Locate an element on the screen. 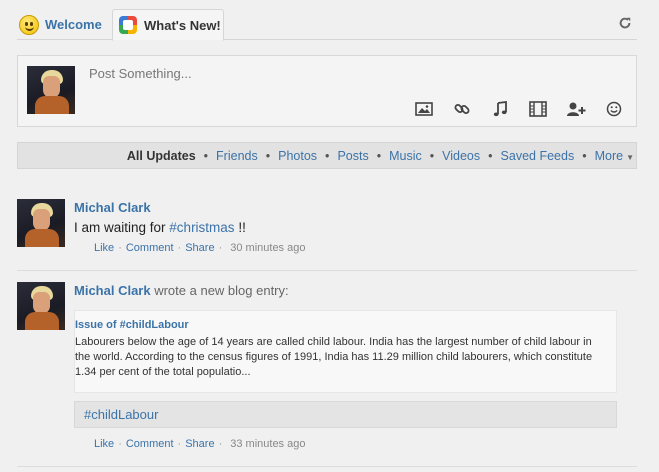  composer-toolbar is located at coordinates (519, 109).